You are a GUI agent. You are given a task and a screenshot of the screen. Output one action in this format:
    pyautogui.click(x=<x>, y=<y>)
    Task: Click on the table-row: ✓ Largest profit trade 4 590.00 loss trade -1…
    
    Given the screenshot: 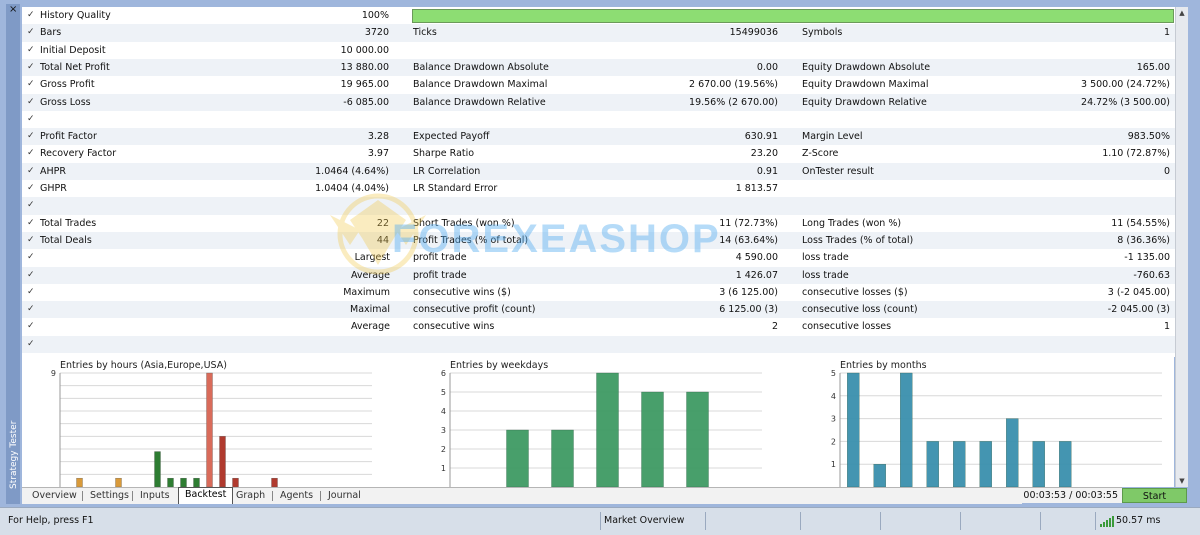 What is the action you would take?
    pyautogui.click(x=605, y=257)
    